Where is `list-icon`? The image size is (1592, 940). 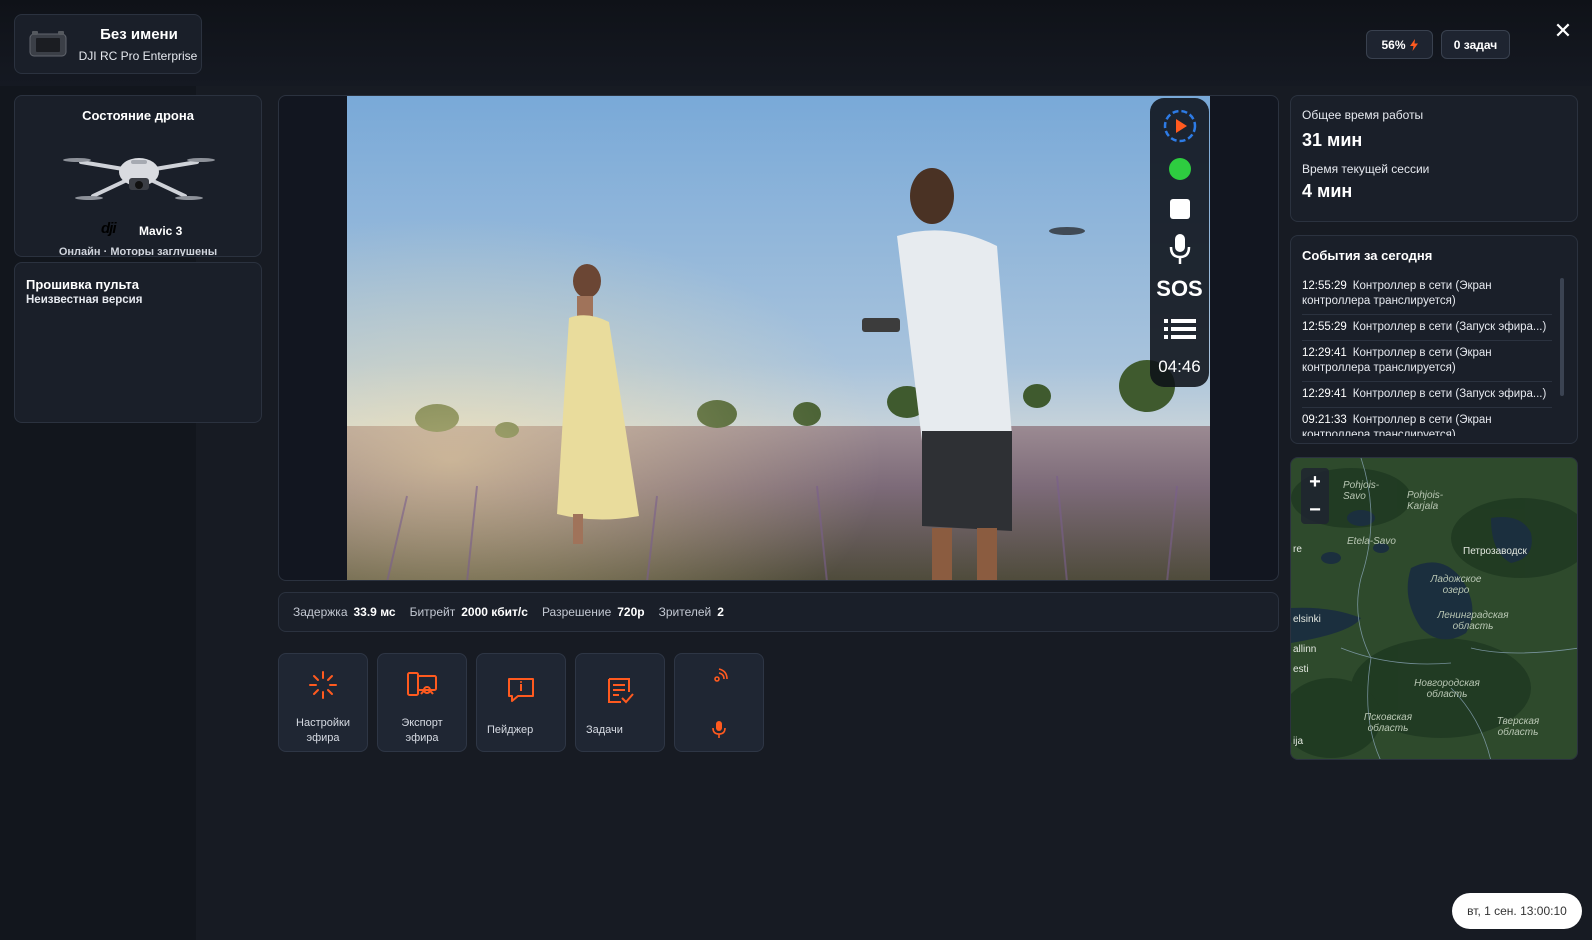
list-icon is located at coordinates (1179, 329).